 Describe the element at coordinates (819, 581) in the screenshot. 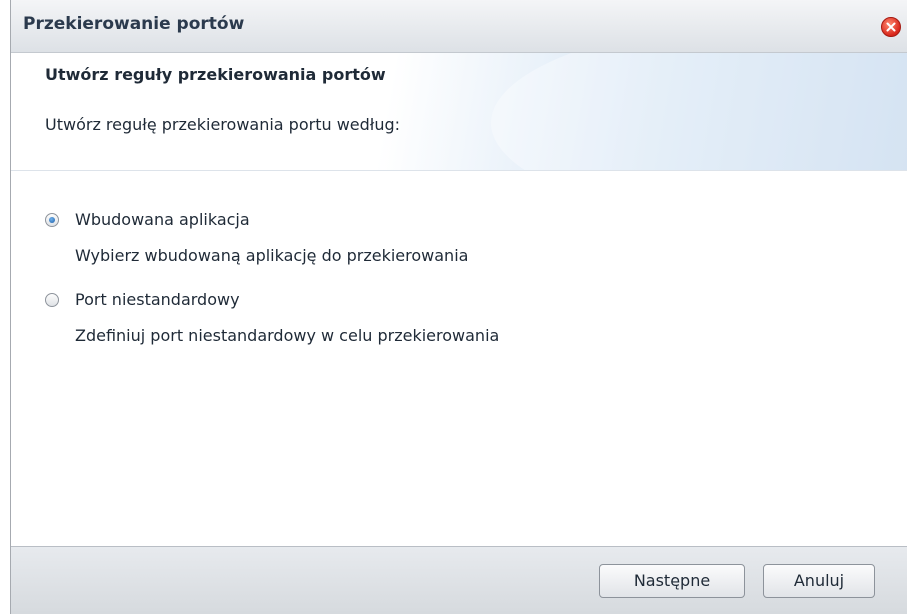

I see `cancel-button: Anuluj` at that location.